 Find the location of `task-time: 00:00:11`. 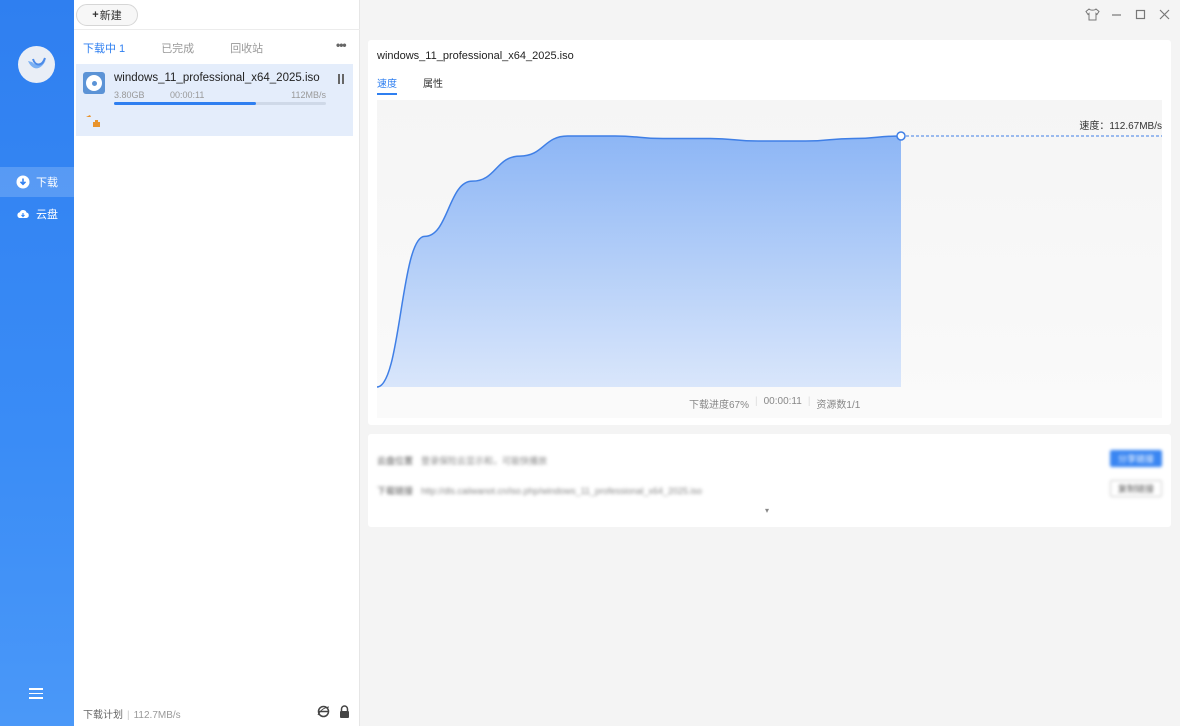

task-time: 00:00:11 is located at coordinates (187, 95).